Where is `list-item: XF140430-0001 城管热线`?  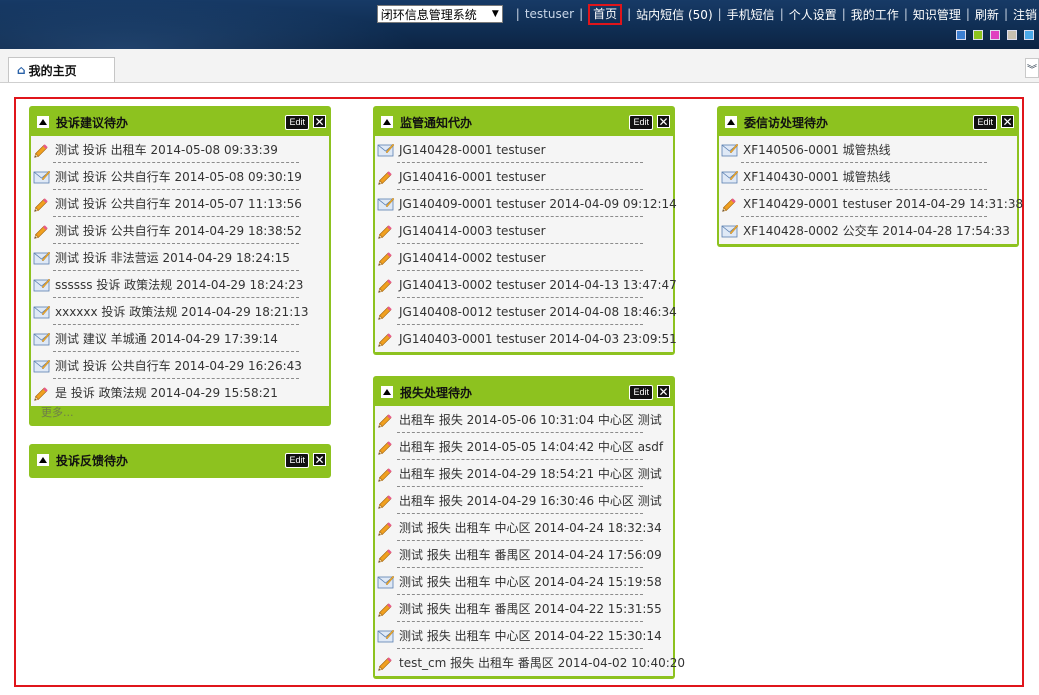
list-item: XF140430-0001 城管热线 is located at coordinates (868, 176).